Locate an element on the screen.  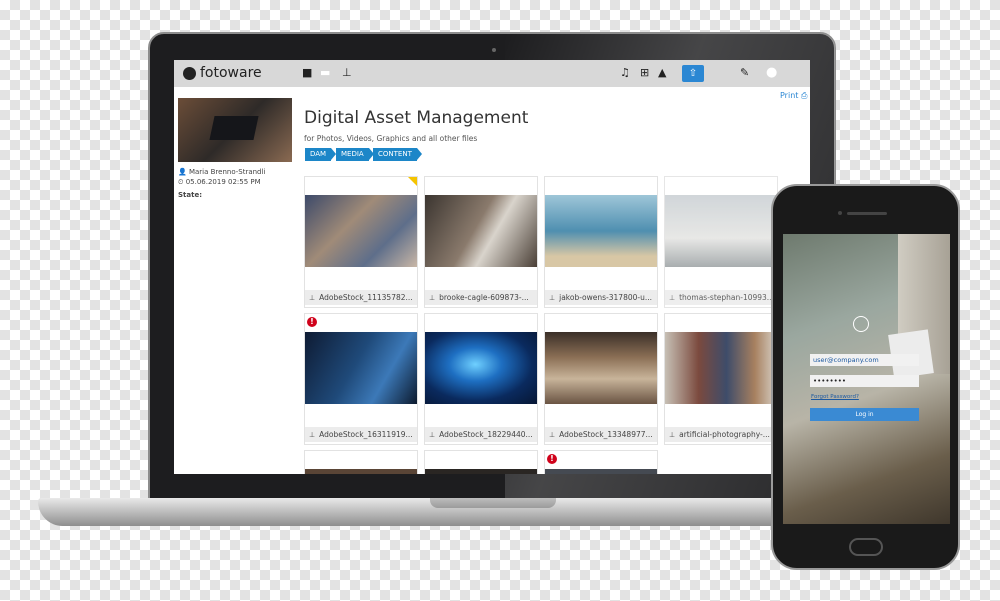
phone-camera is located at coordinates (840, 213).